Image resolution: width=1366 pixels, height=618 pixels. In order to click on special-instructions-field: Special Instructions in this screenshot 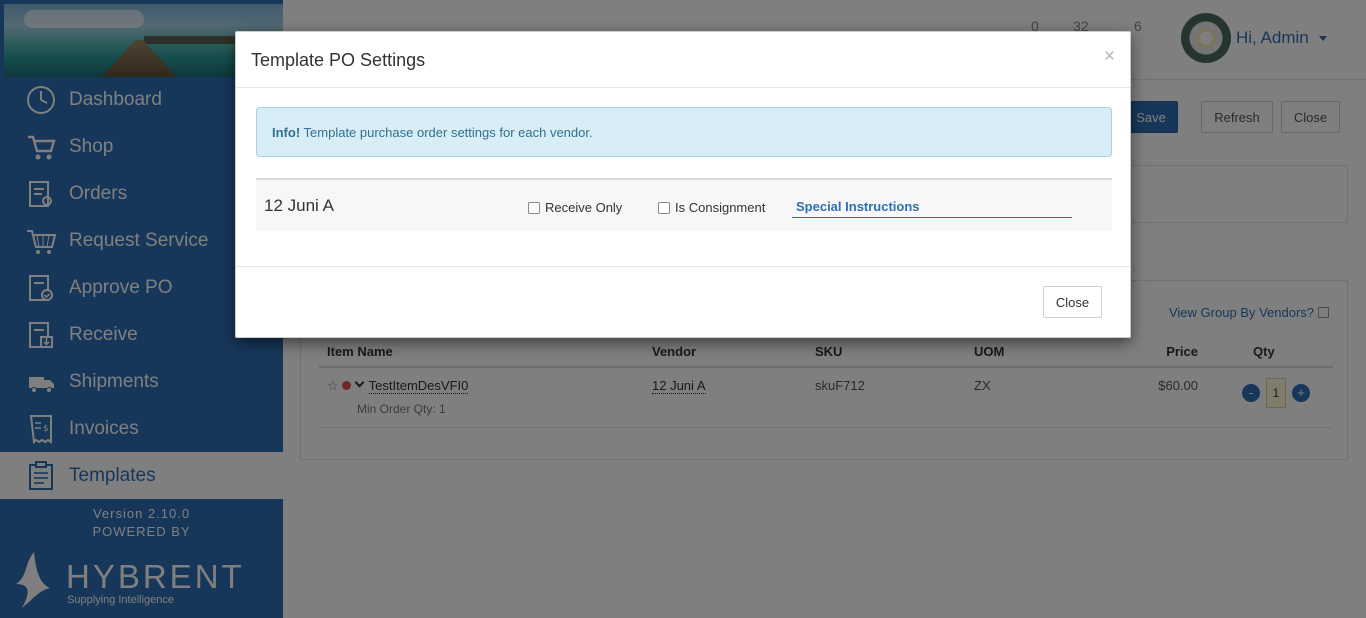, I will do `click(932, 207)`.